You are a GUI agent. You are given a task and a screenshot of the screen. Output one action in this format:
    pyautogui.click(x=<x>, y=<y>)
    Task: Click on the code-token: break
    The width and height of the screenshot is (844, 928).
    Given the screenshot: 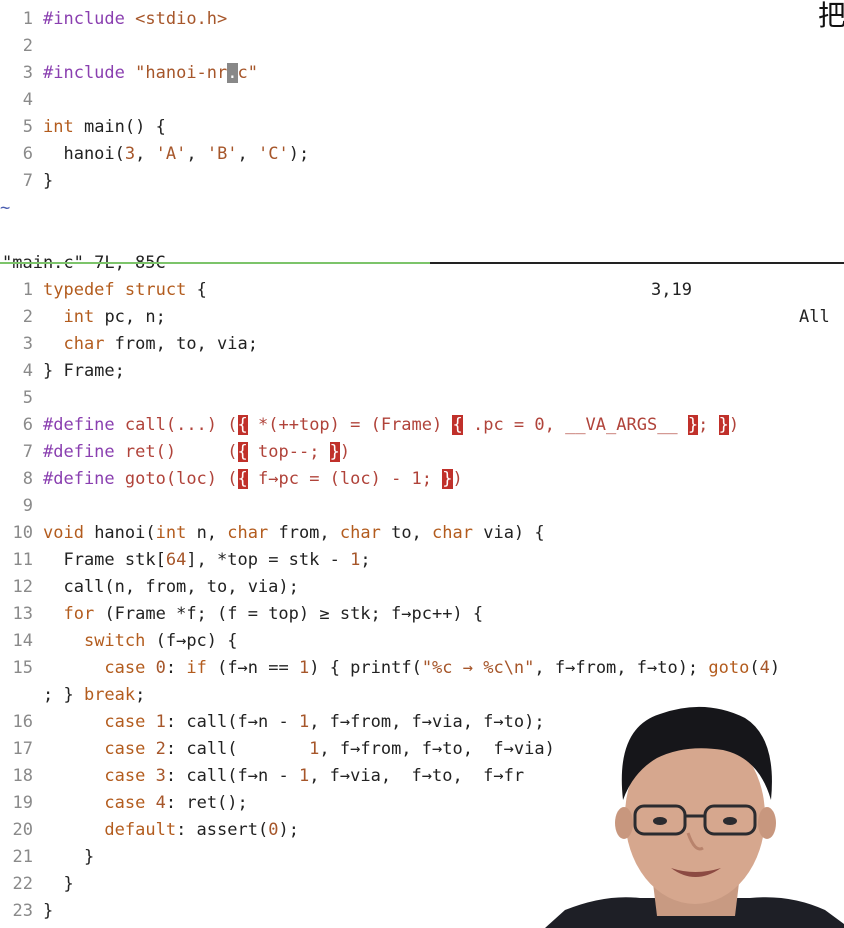 What is the action you would take?
    pyautogui.click(x=109, y=695)
    